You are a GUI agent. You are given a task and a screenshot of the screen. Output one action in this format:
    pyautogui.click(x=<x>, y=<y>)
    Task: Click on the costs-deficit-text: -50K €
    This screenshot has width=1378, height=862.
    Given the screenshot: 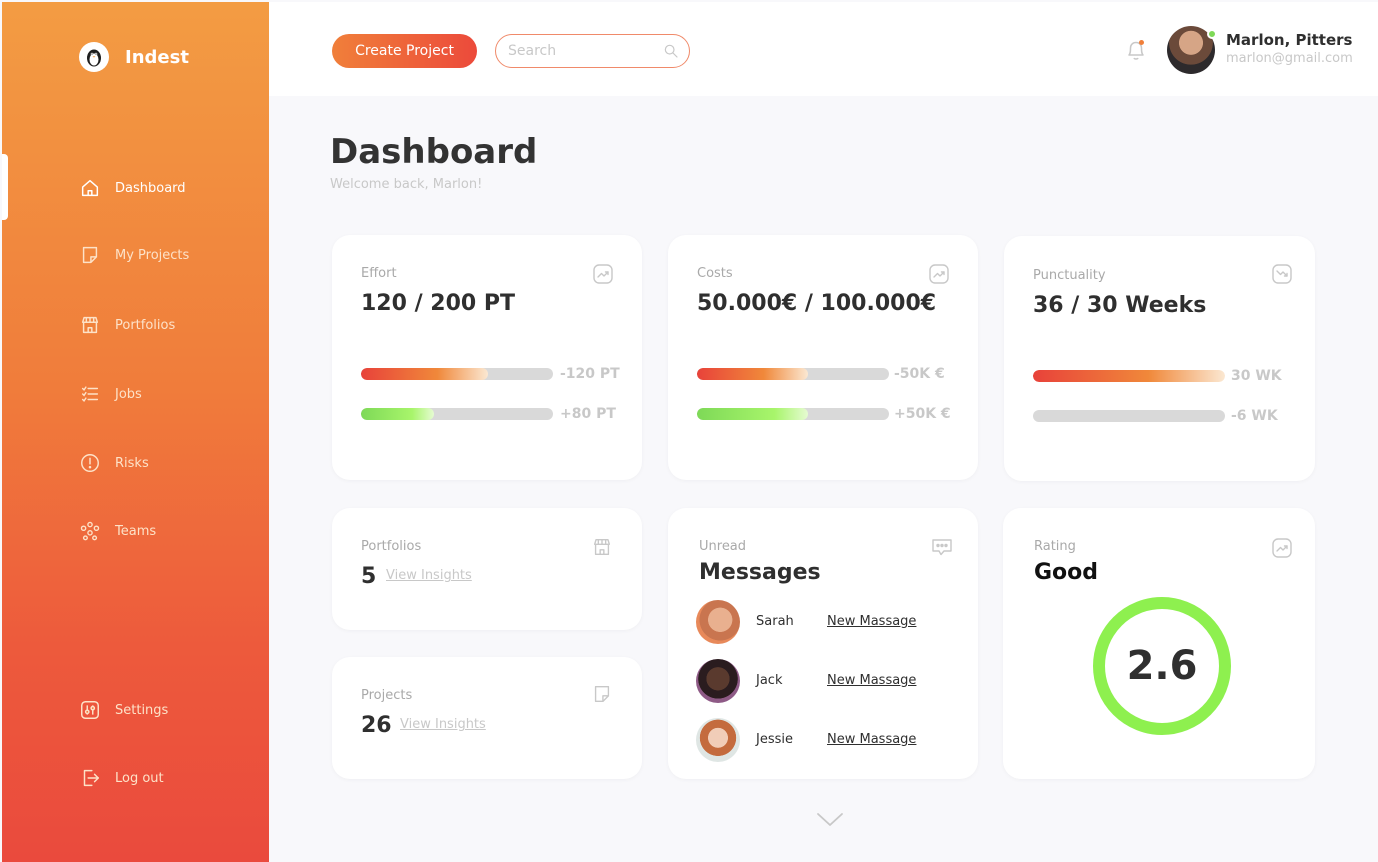 What is the action you would take?
    pyautogui.click(x=919, y=374)
    